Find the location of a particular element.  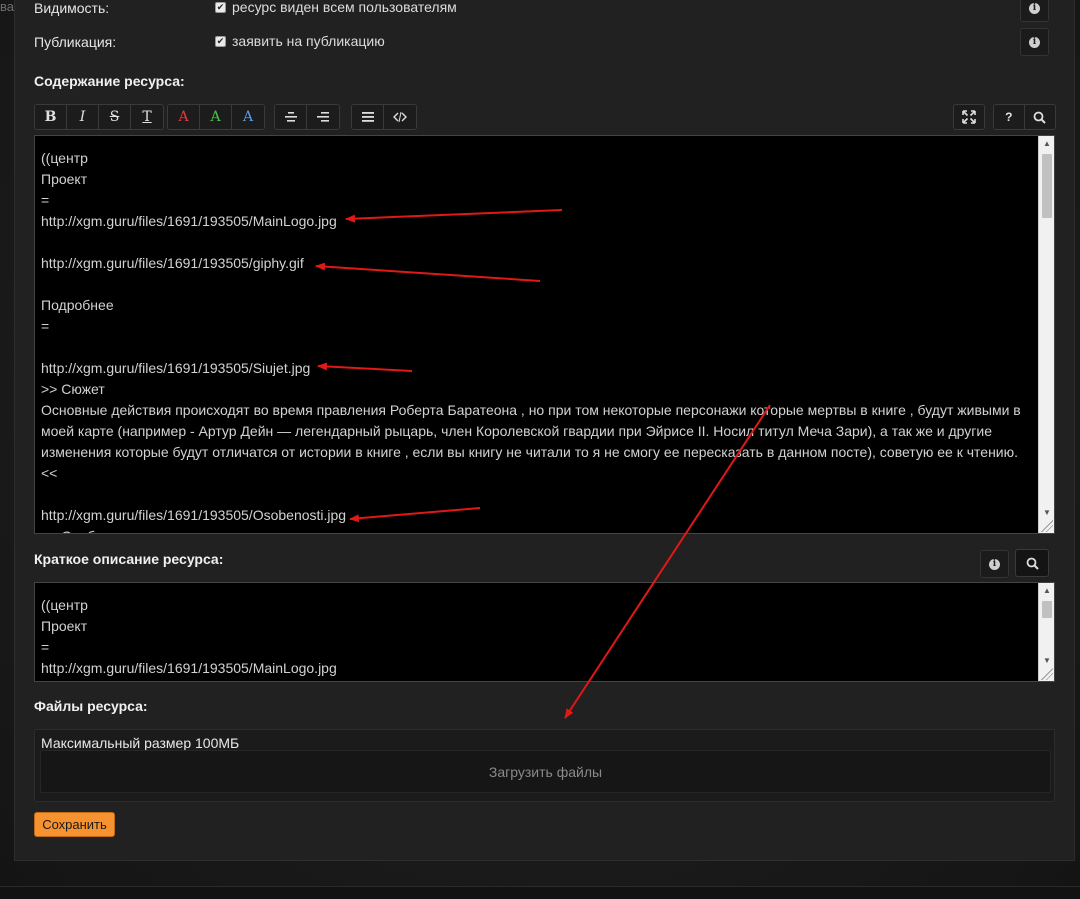

visibility-checkbox-label: ресурс виден всем пользователям is located at coordinates (344, 7).